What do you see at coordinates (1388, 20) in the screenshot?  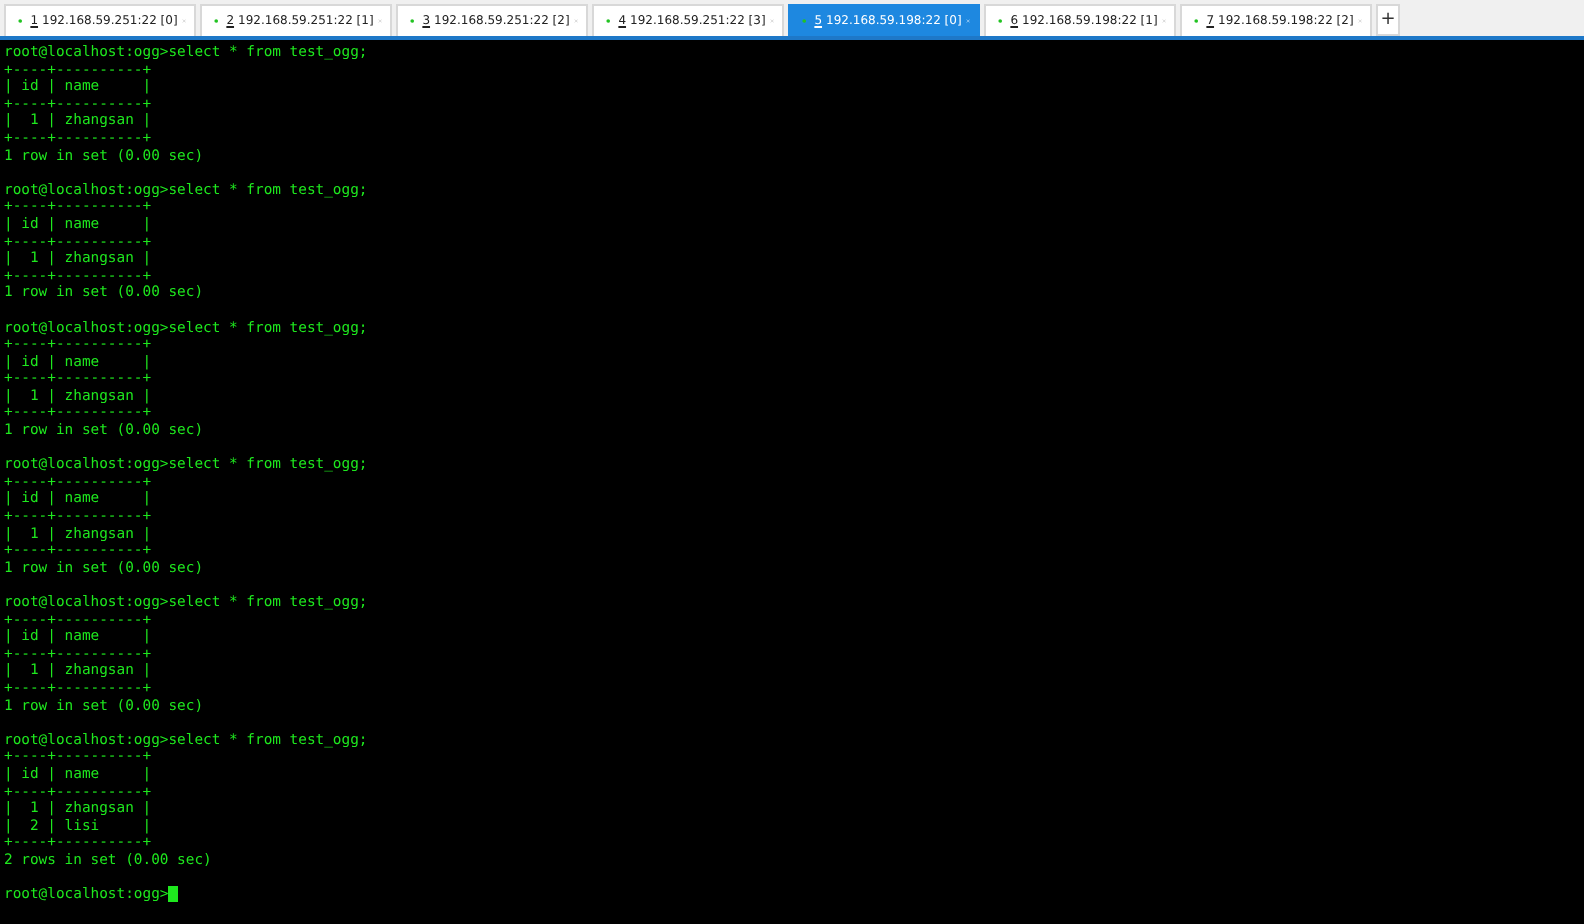 I see `new-tab-button: +` at bounding box center [1388, 20].